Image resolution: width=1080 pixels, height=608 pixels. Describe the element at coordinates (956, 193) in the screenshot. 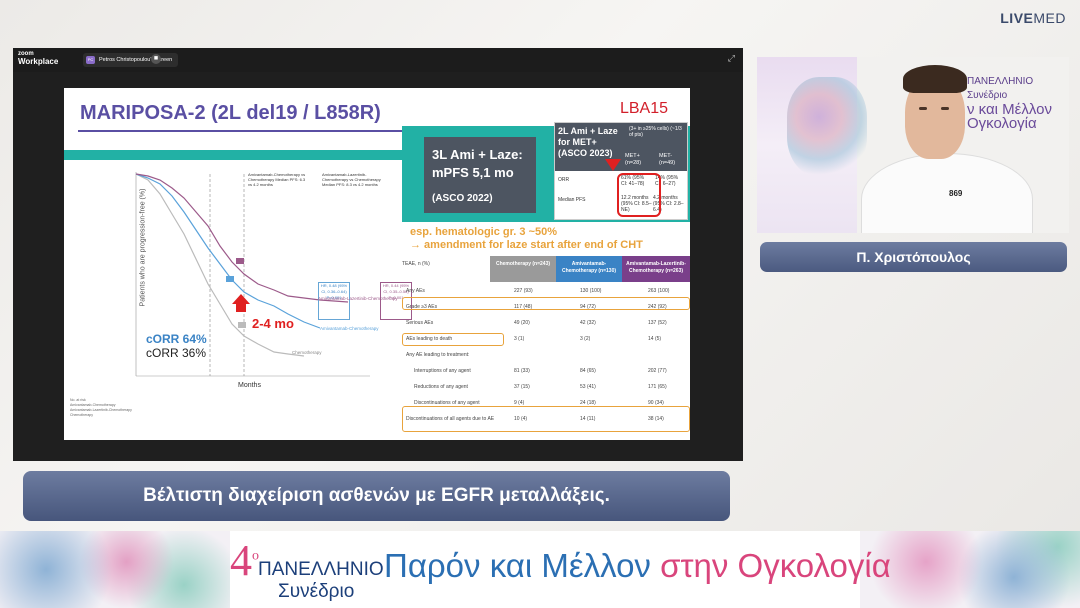

I see `shirt-logo: 869` at that location.